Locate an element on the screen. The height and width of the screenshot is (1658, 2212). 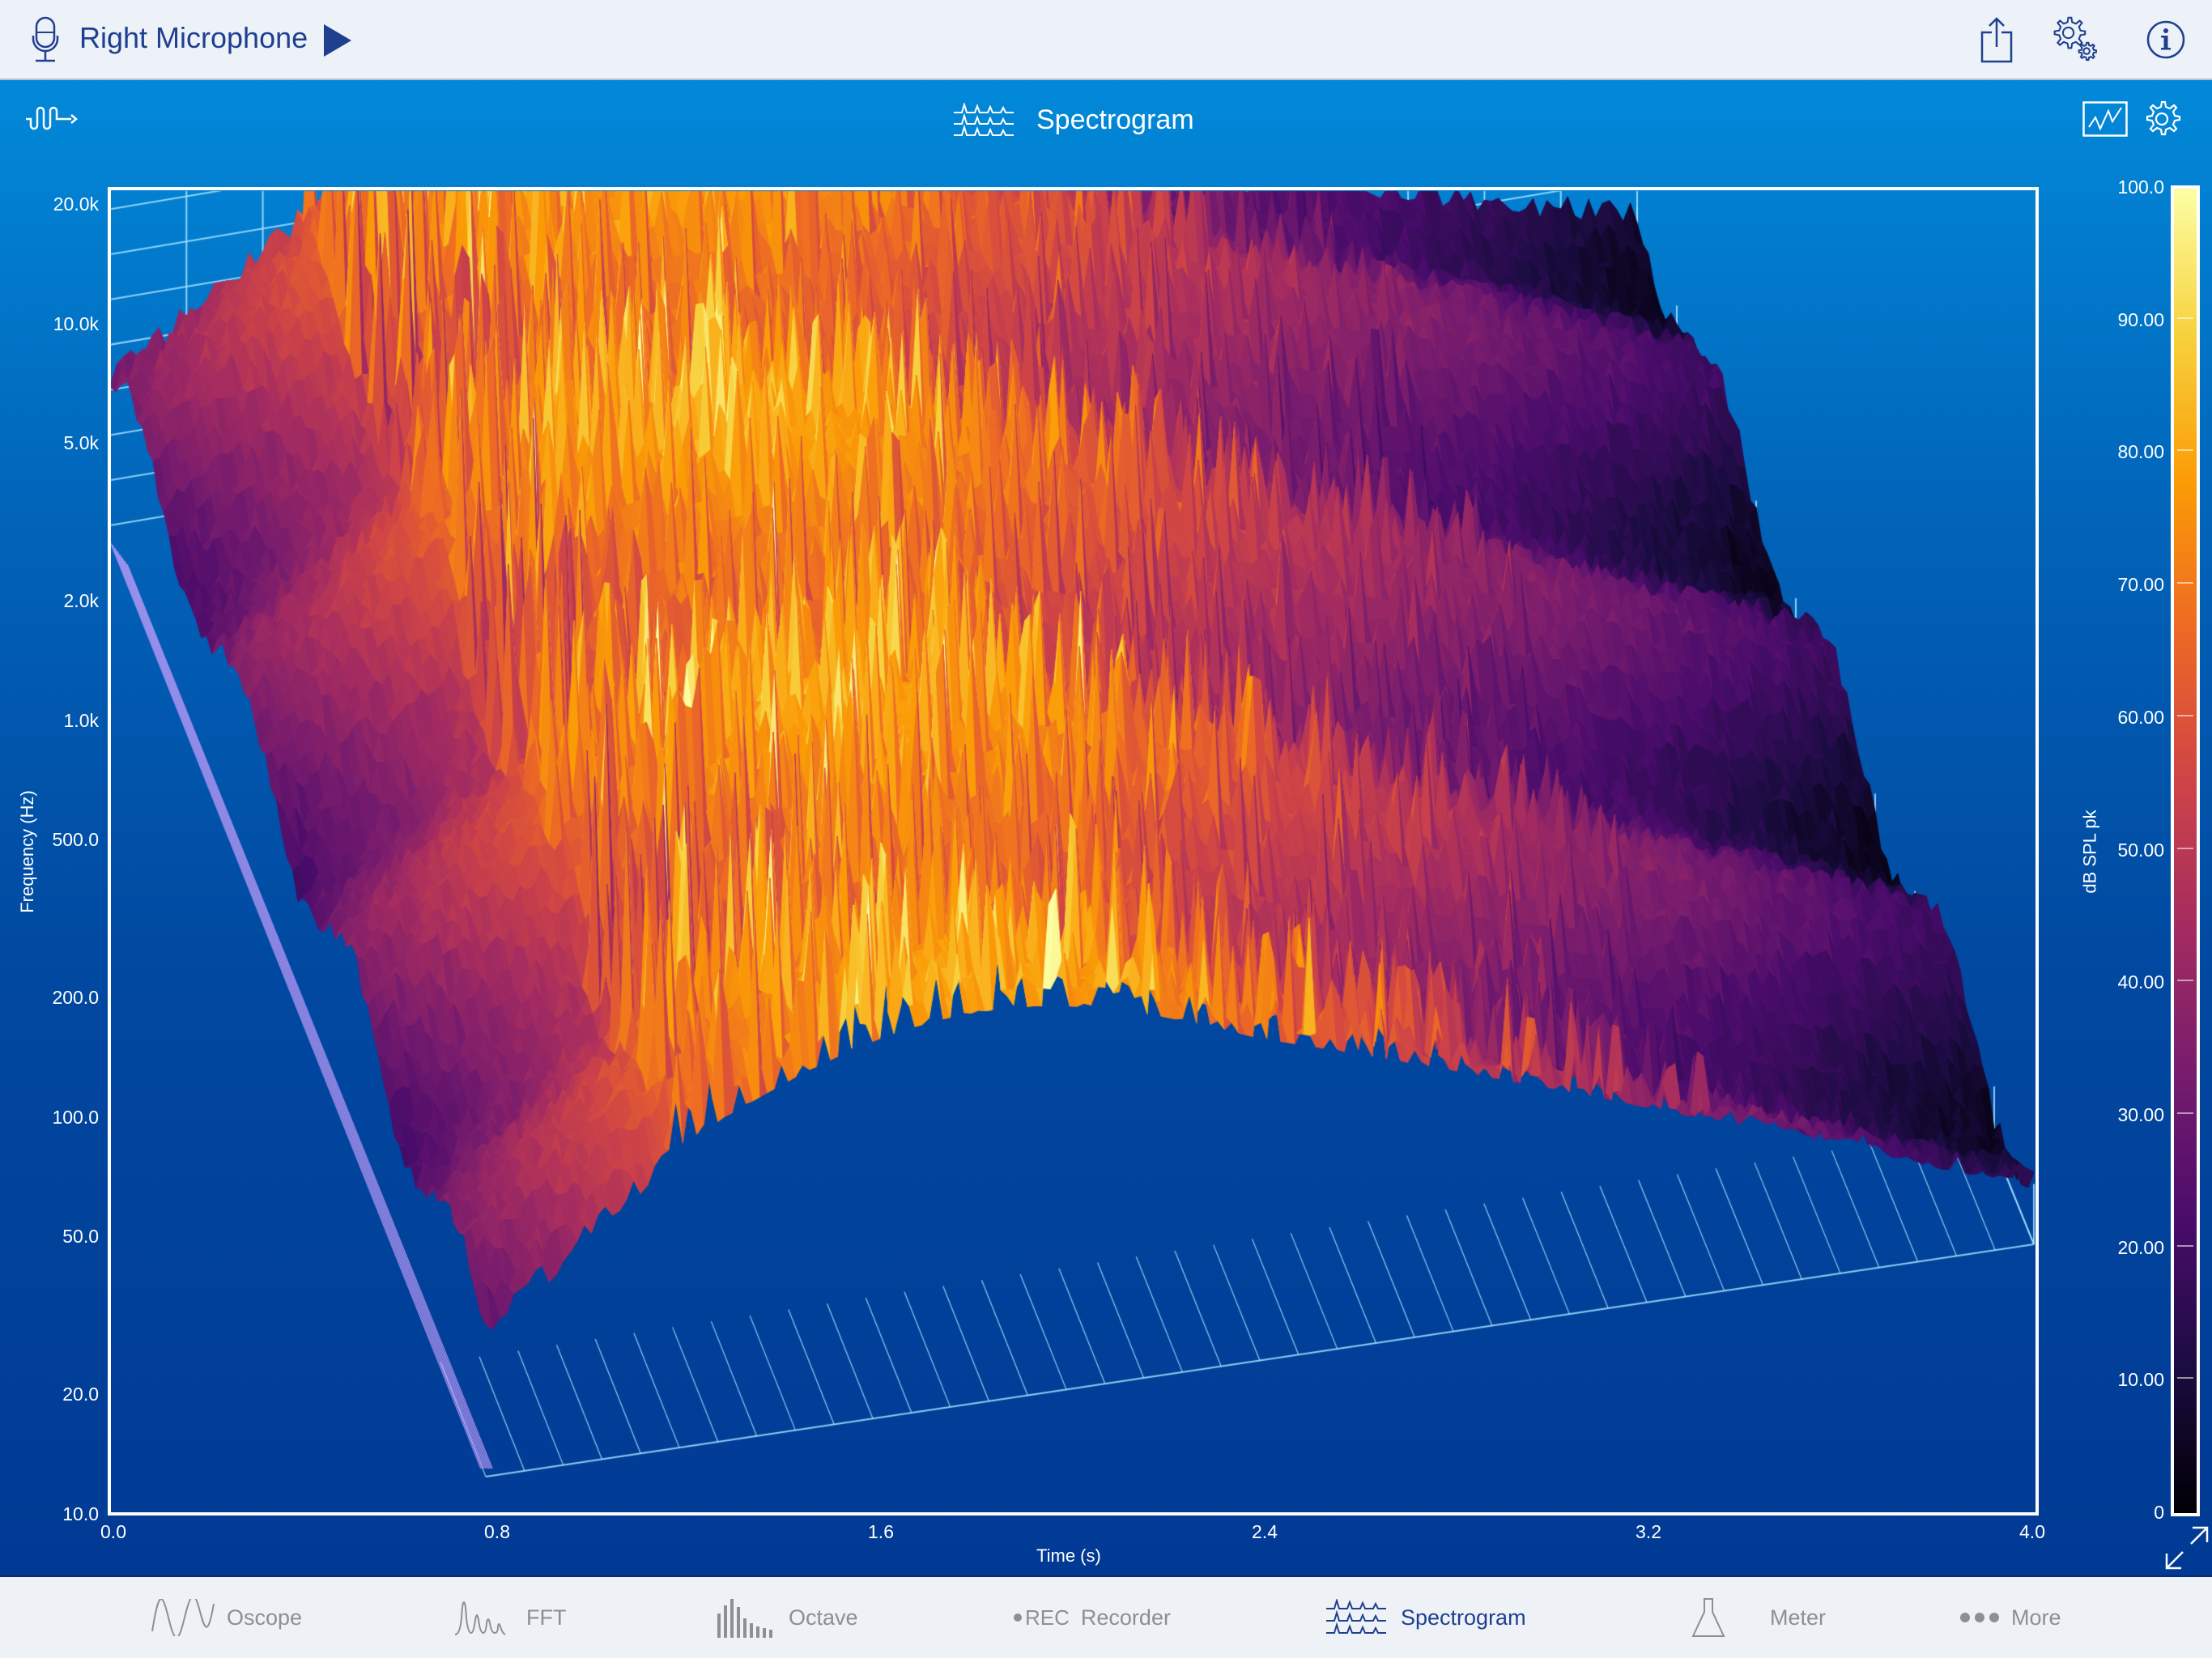
x-tick-label: 1.6 is located at coordinates (881, 1531).